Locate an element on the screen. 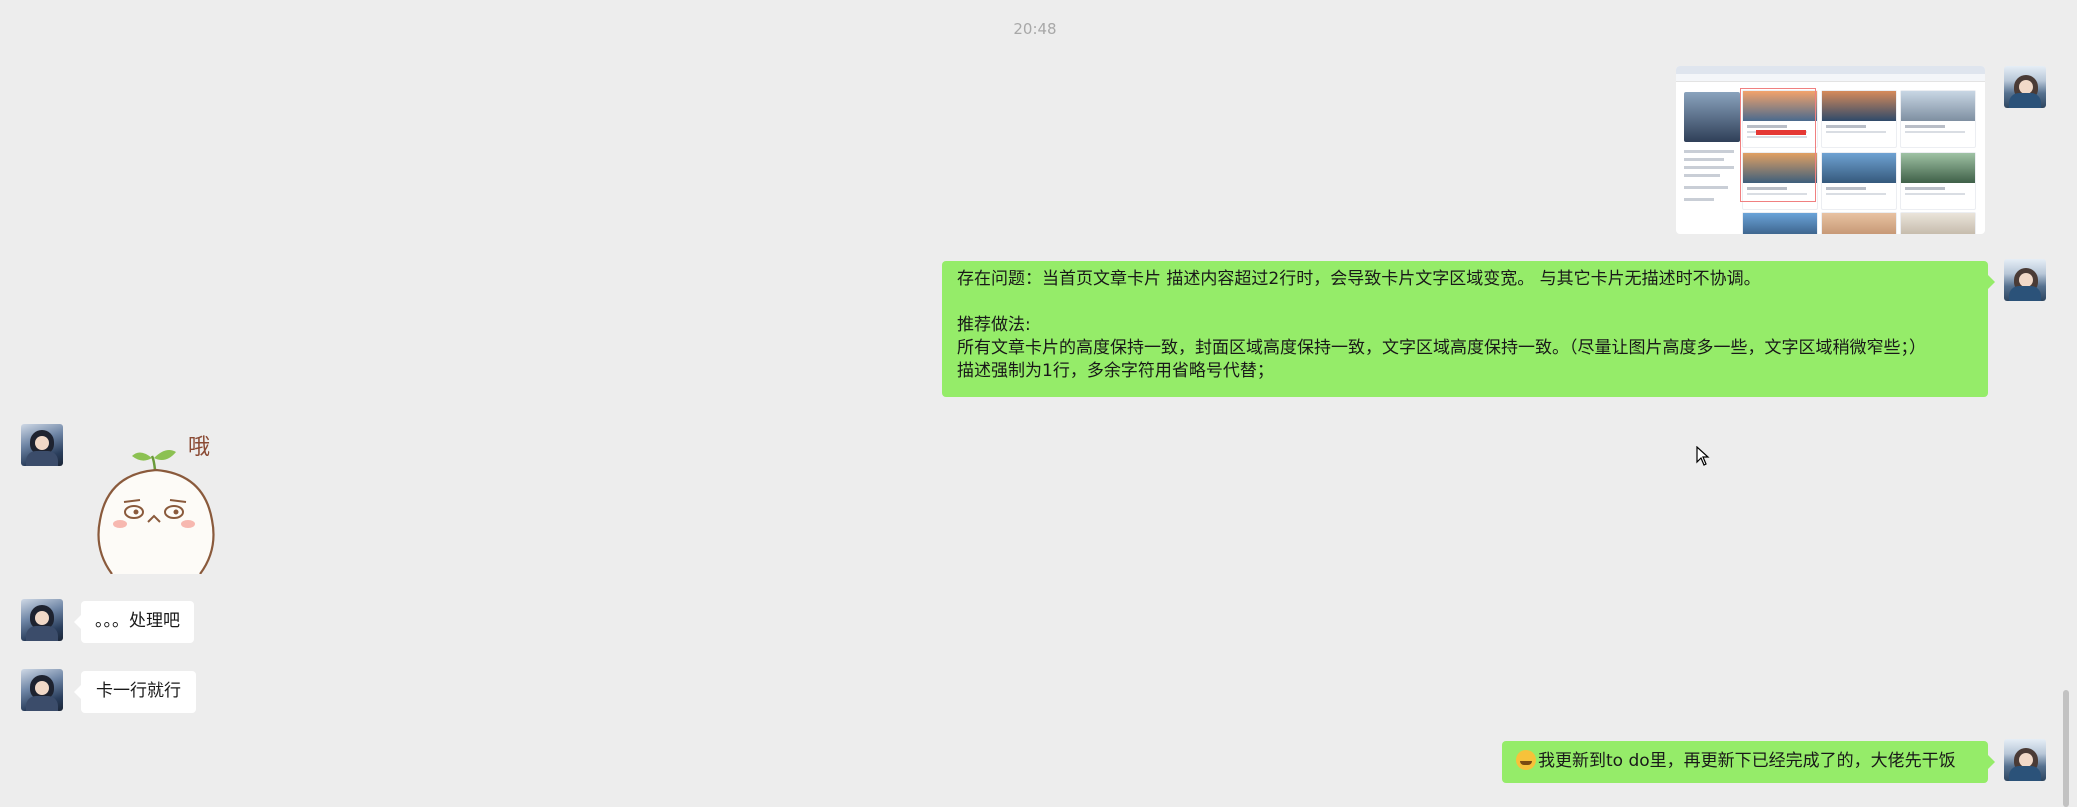  message-line: 推荐做法: is located at coordinates (994, 325).